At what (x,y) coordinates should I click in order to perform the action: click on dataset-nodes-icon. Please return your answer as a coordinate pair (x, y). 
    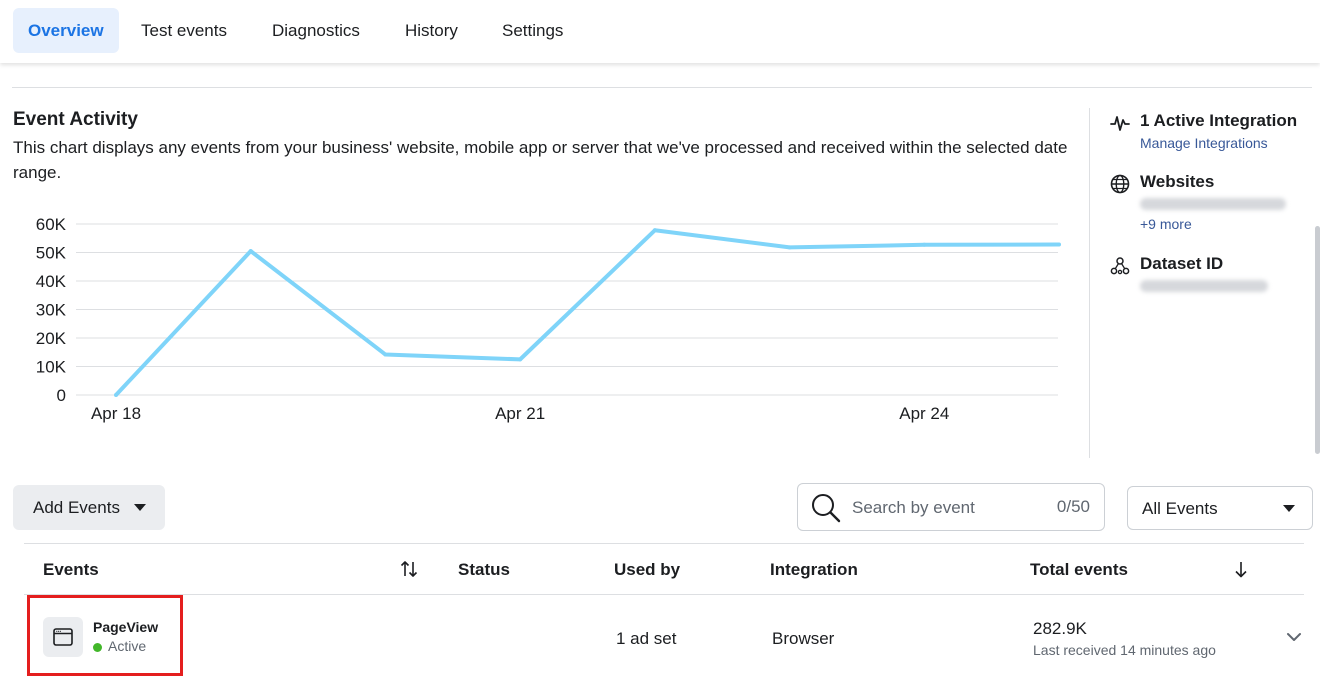
    Looking at the image, I should click on (1120, 266).